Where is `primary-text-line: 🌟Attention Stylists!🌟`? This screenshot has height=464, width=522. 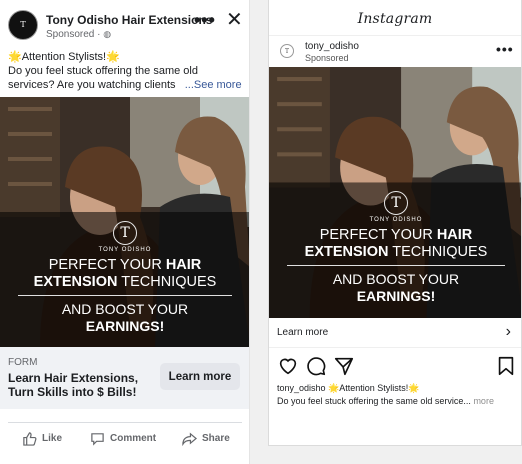
primary-text-line: 🌟Attention Stylists!🌟 is located at coordinates (64, 57).